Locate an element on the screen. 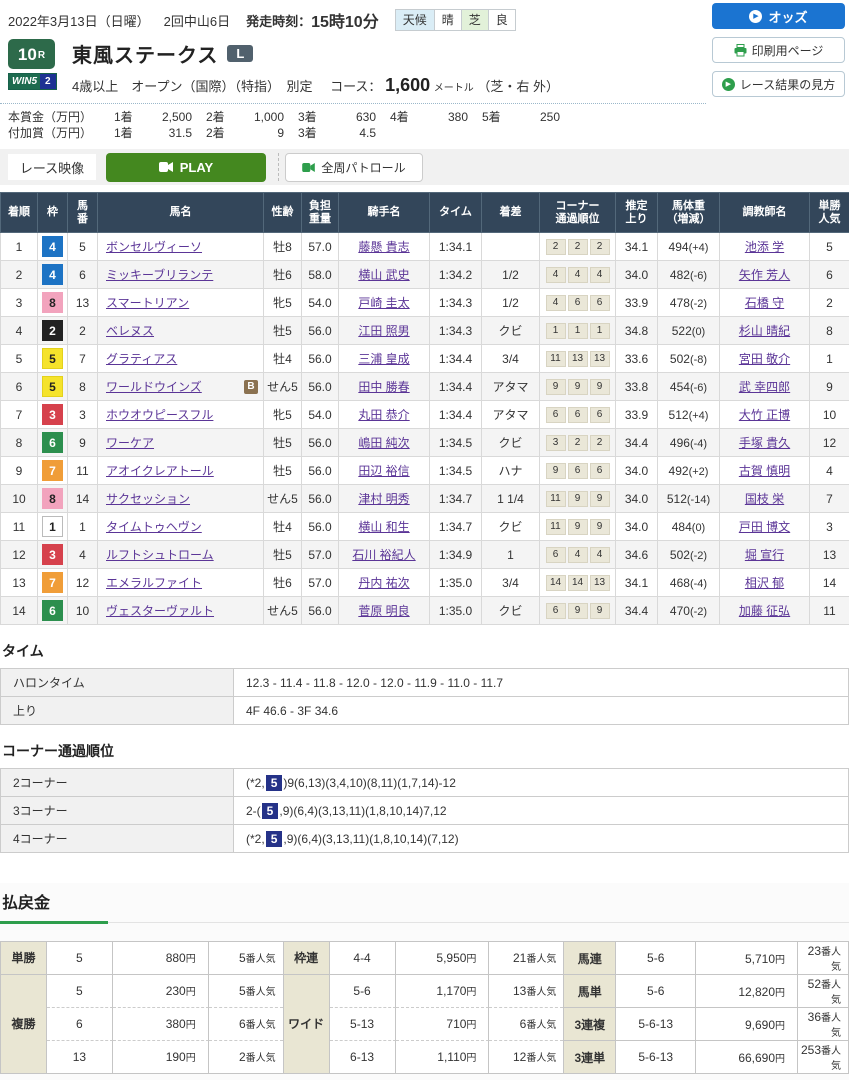 The height and width of the screenshot is (1080, 849). carried-weight: 57.0 is located at coordinates (320, 247).